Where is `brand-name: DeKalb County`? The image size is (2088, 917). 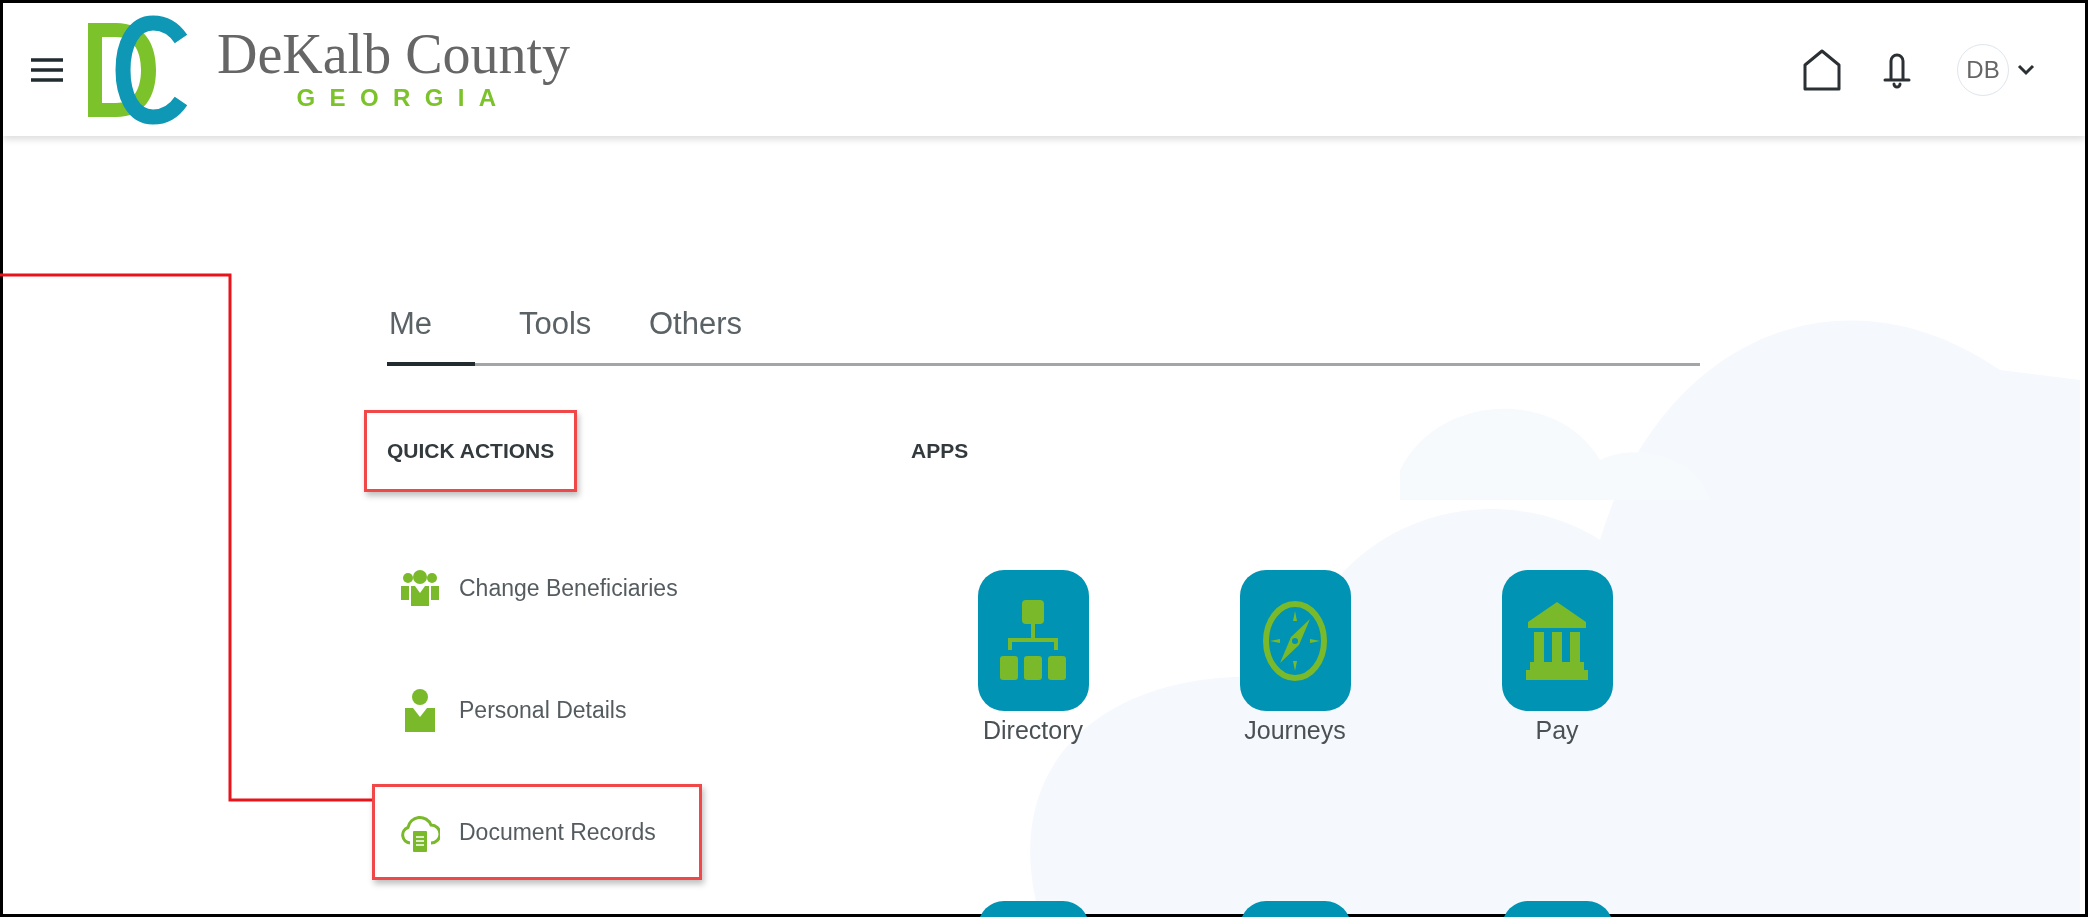 brand-name: DeKalb County is located at coordinates (394, 53).